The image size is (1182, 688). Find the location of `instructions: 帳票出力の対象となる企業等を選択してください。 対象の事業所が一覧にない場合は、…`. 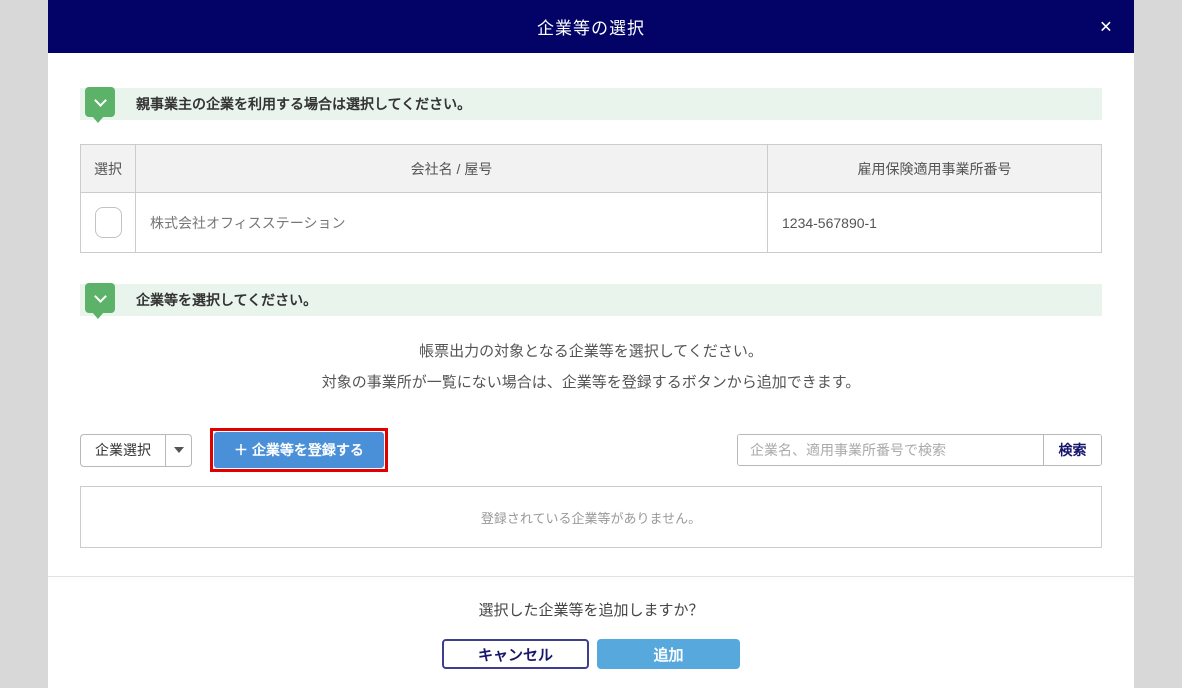

instructions: 帳票出力の対象となる企業等を選択してください。 対象の事業所が一覧にない場合は、… is located at coordinates (591, 367).